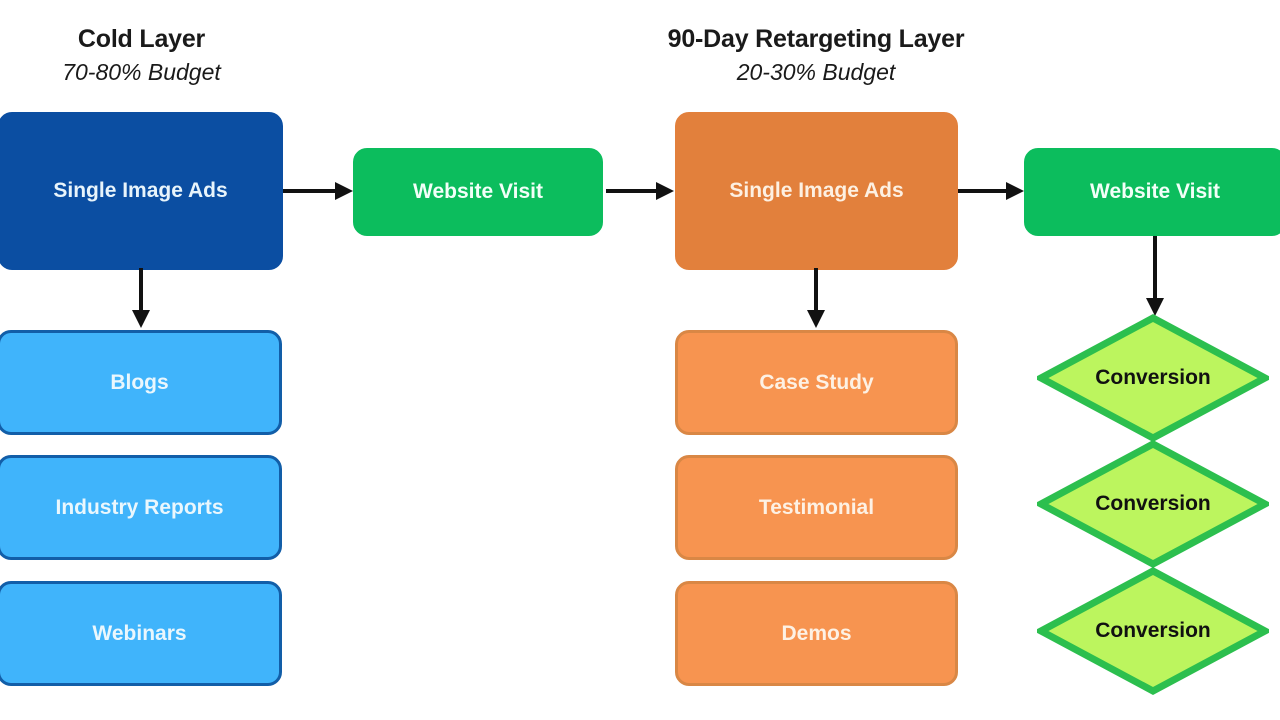 This screenshot has width=1280, height=720. I want to click on node-cold-single-image-ads: Single Image Ads, so click(141, 191).